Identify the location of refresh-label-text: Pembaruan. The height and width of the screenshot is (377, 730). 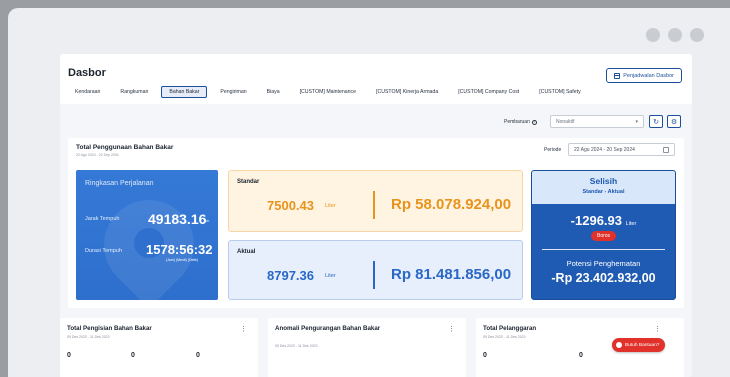
(517, 122).